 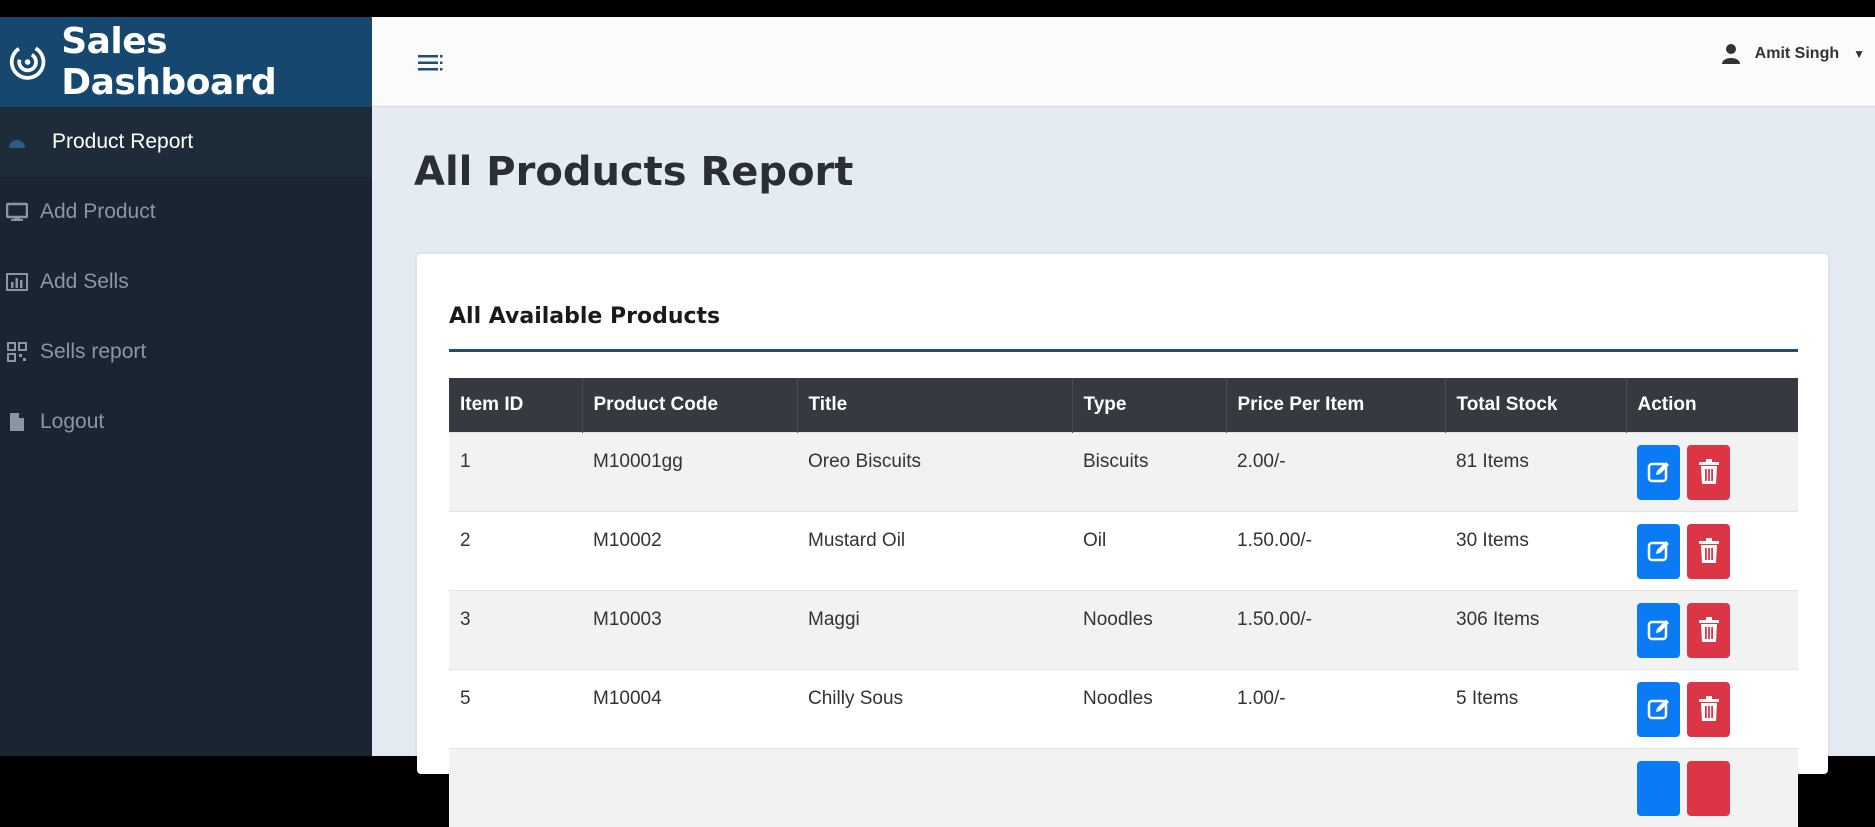 What do you see at coordinates (585, 316) in the screenshot?
I see `card-title: All Available Products` at bounding box center [585, 316].